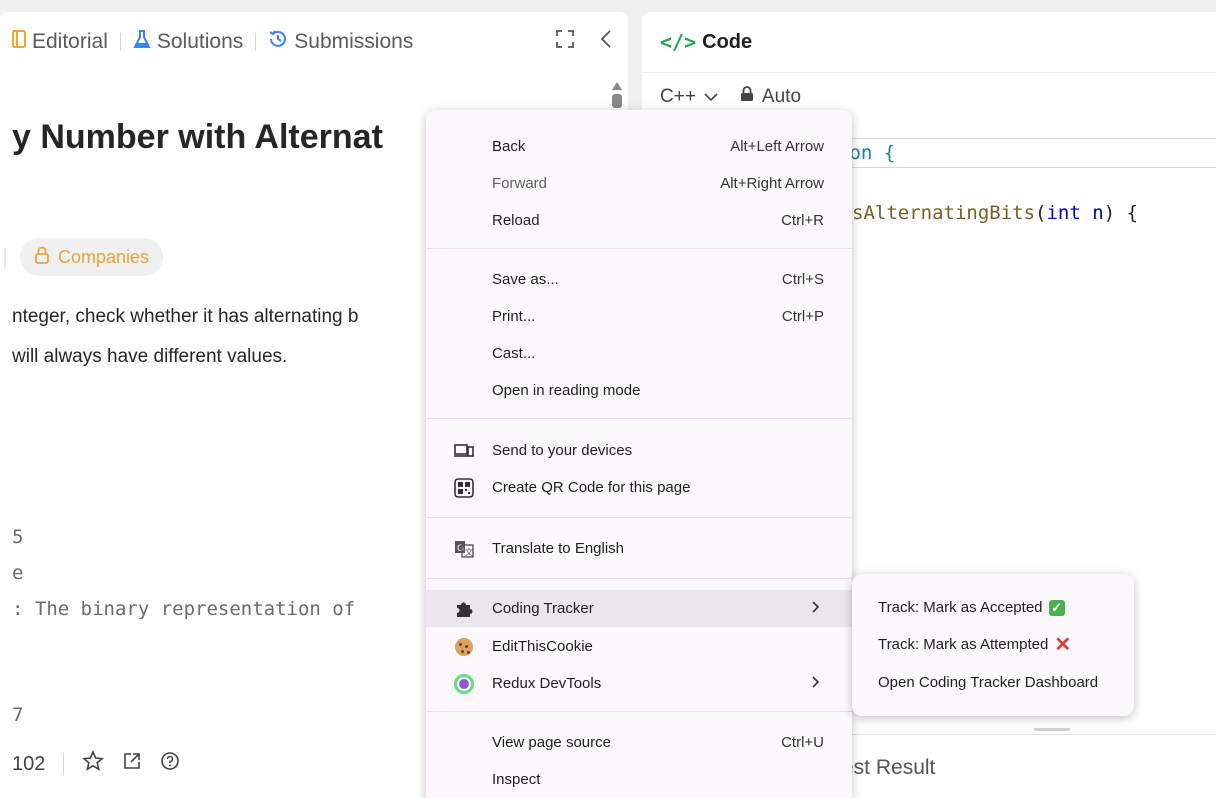  Describe the element at coordinates (464, 451) in the screenshot. I see `devices-icon` at that location.